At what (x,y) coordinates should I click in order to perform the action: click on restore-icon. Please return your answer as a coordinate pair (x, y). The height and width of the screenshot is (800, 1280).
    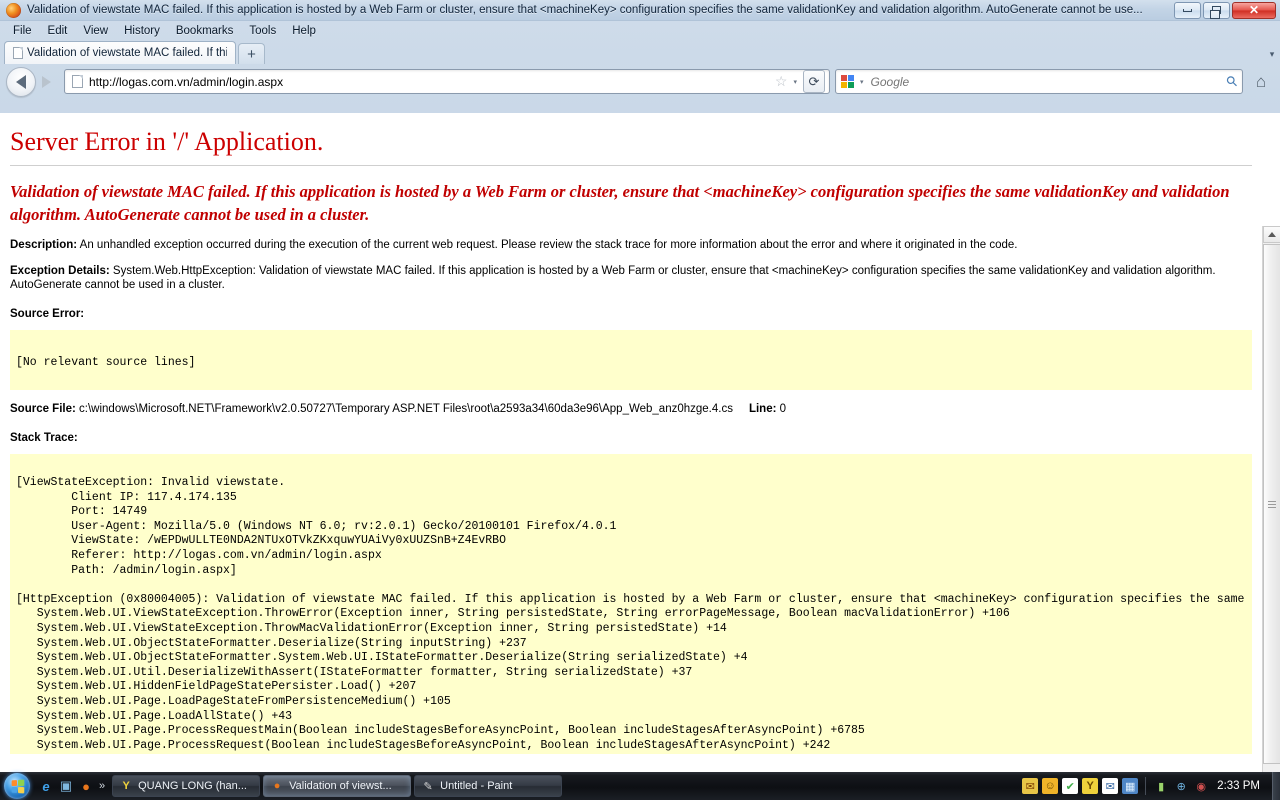
    Looking at the image, I should click on (1215, 12).